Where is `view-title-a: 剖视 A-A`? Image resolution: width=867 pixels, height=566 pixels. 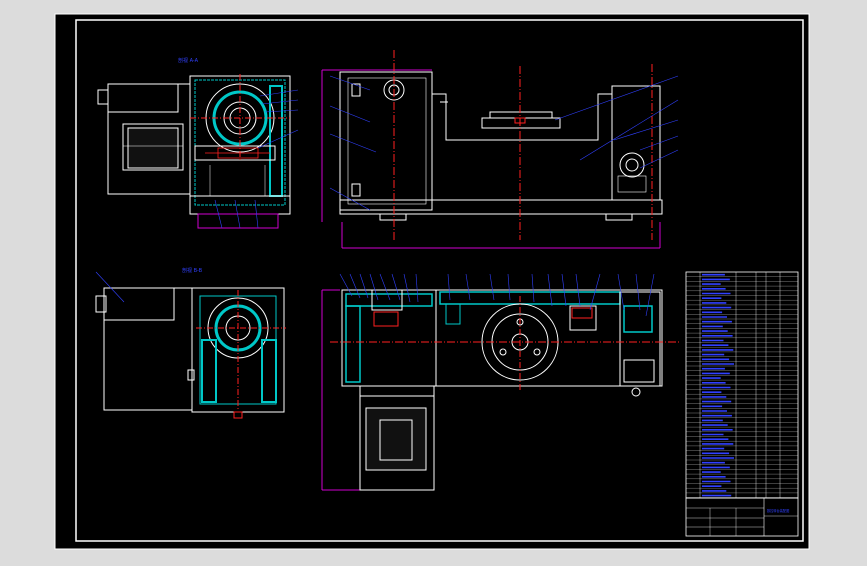 view-title-a: 剖视 A-A is located at coordinates (188, 60).